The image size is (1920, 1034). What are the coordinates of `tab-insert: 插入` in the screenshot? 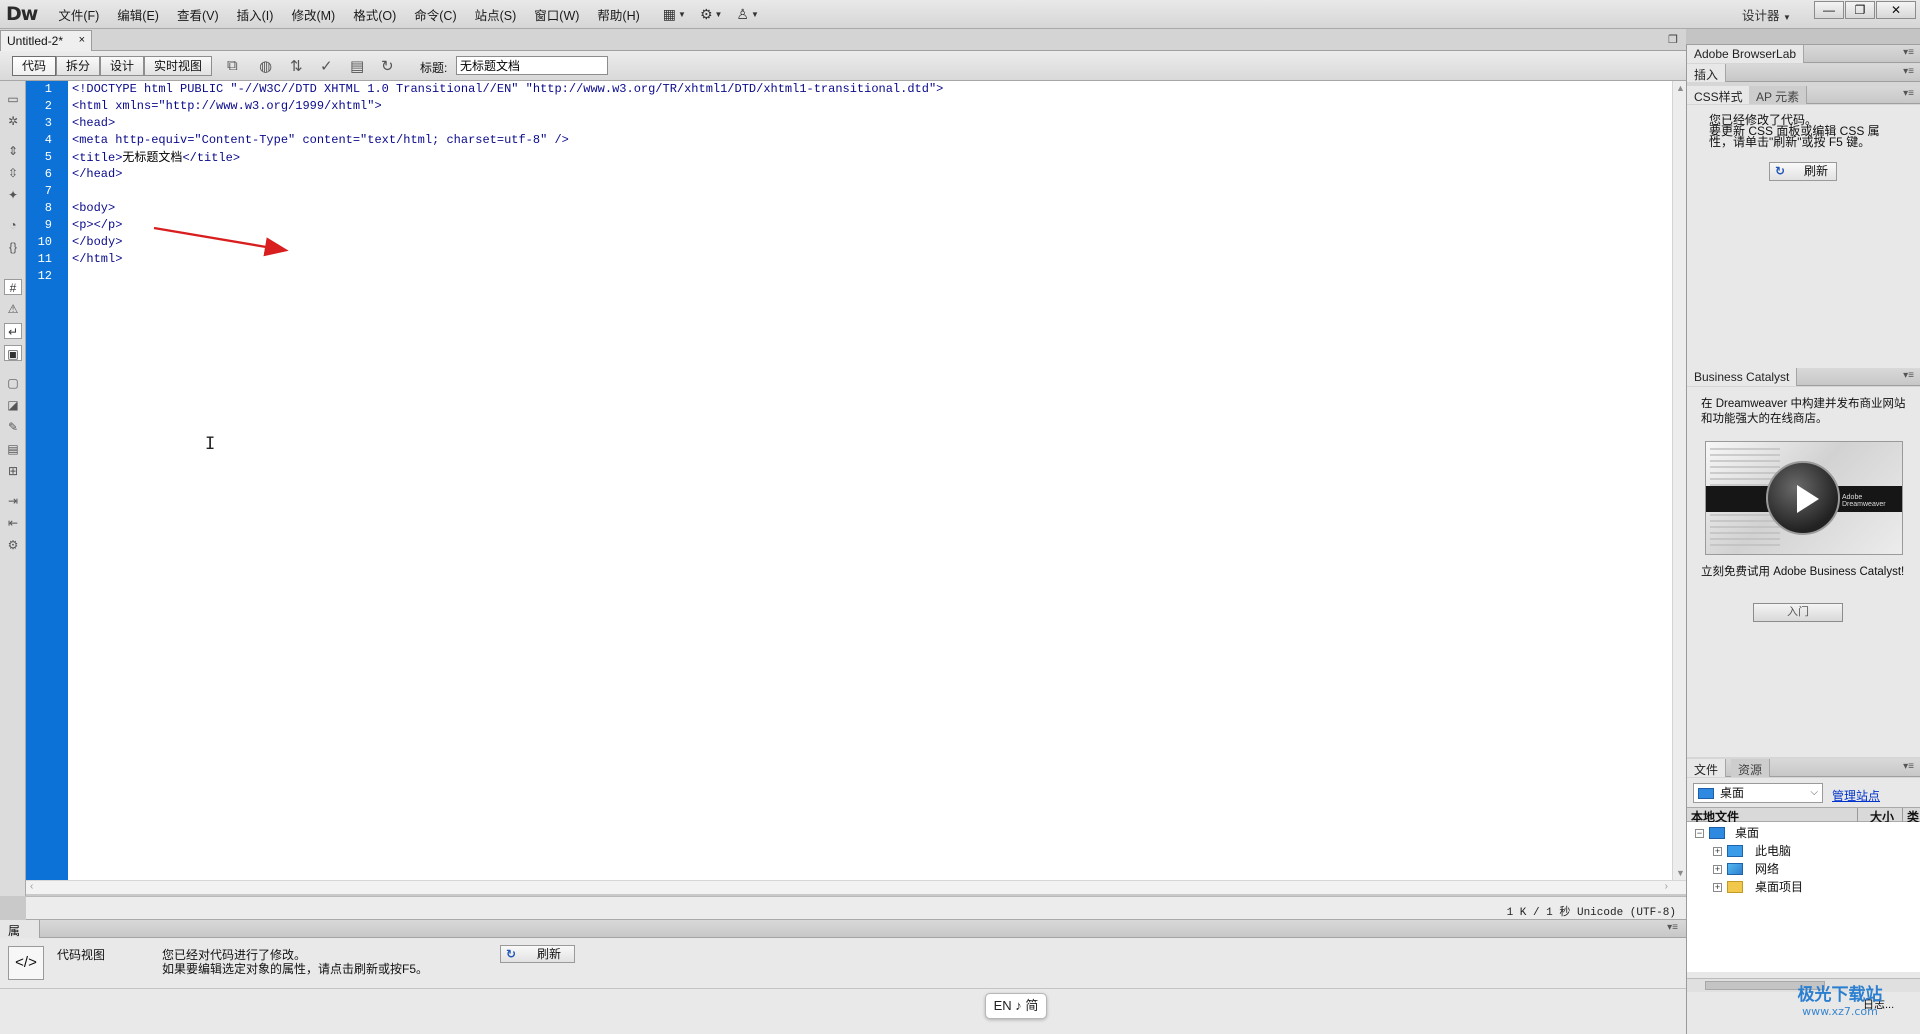 It's located at (1707, 73).